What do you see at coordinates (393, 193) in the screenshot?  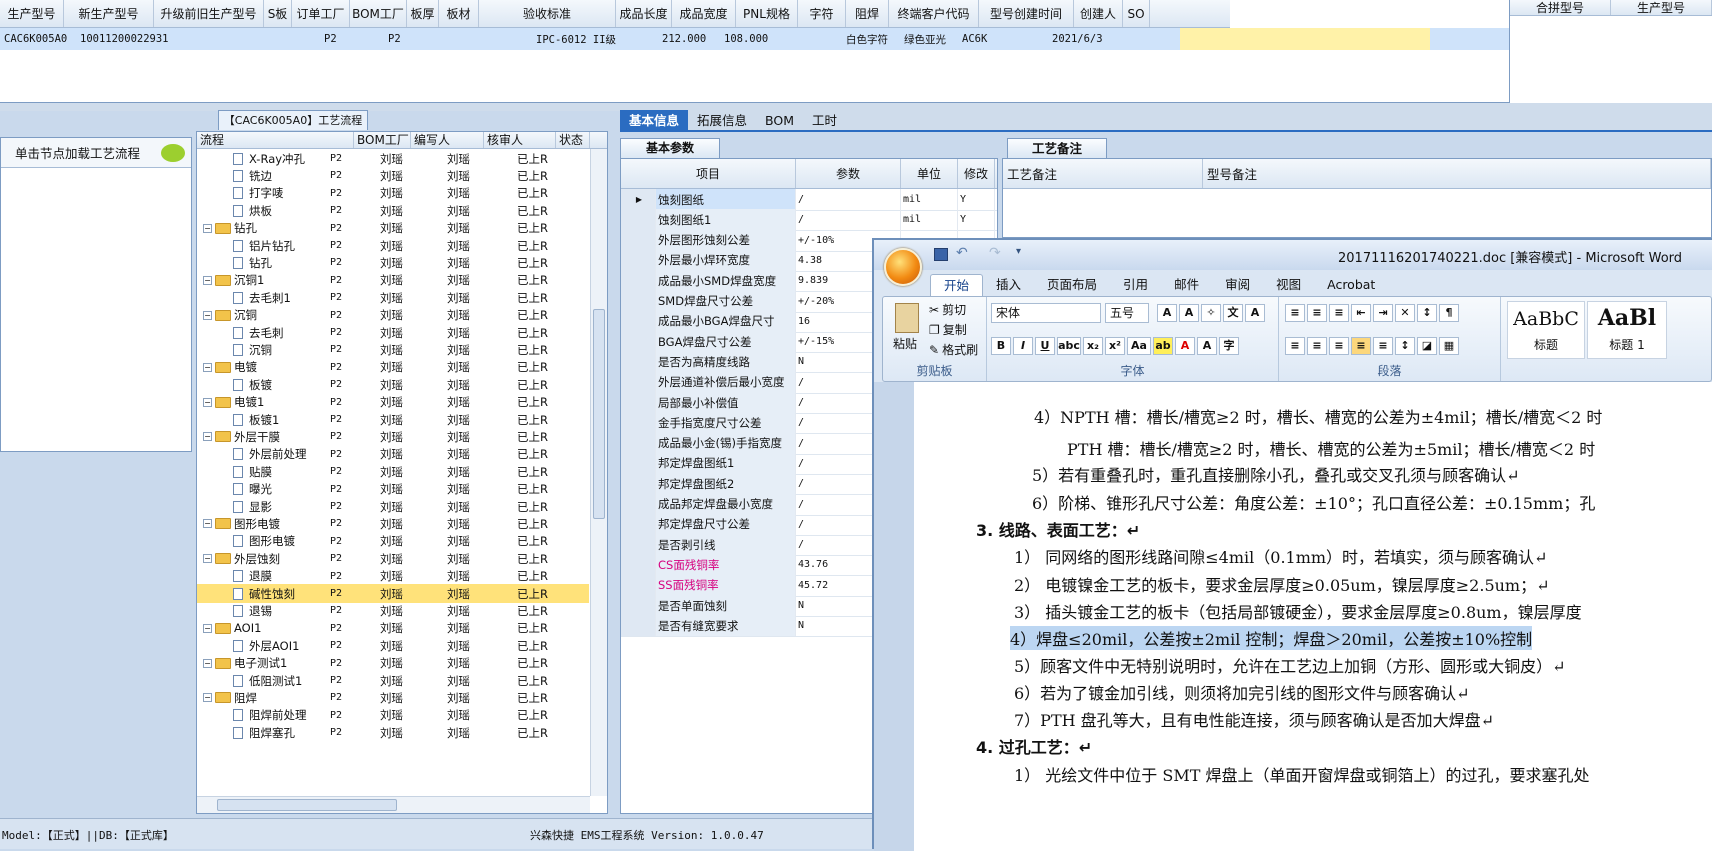 I see `tree-row: 打字唛 P2 刘瑶 刘瑶 已上R` at bounding box center [393, 193].